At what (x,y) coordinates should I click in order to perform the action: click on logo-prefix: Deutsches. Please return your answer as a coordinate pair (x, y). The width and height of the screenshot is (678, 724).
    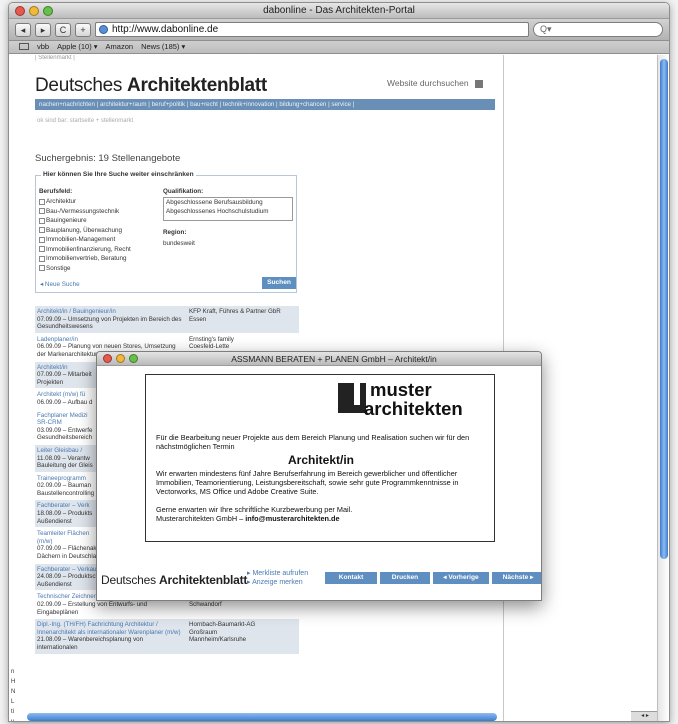
    Looking at the image, I should click on (81, 85).